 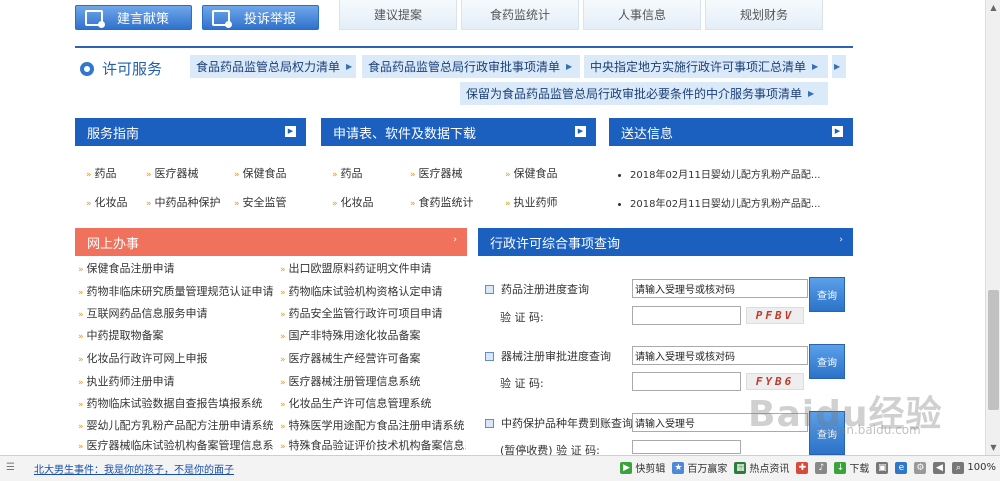 I want to click on device-query-button: 查询, so click(x=827, y=361).